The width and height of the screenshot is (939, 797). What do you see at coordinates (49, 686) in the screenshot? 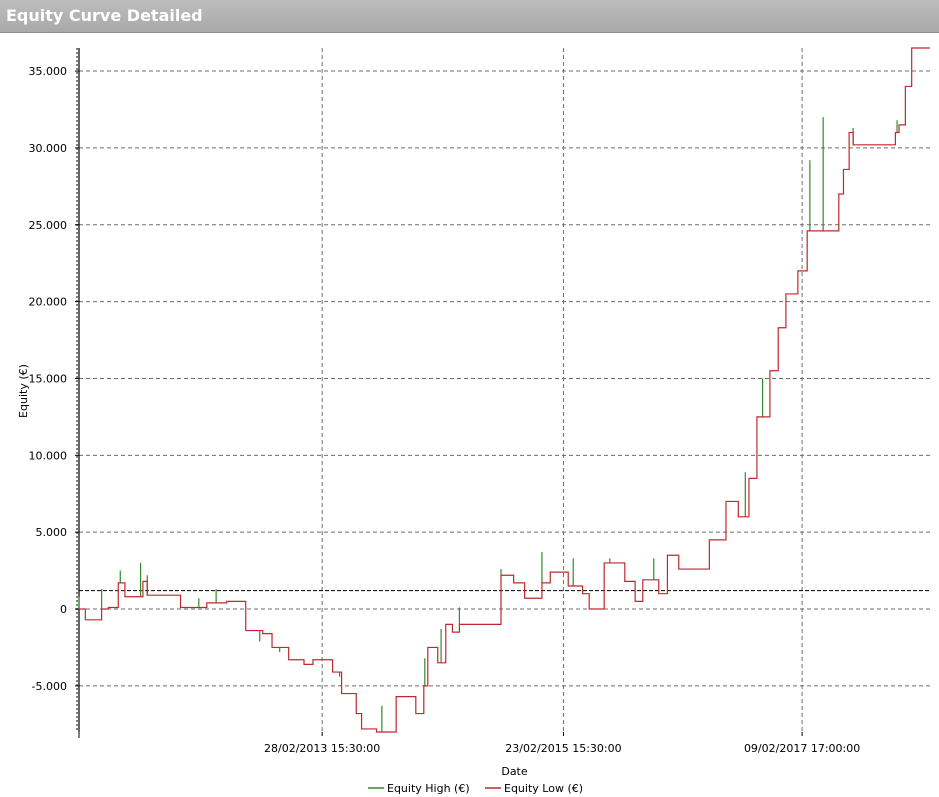
I see `y-tick-label: -5.000` at bounding box center [49, 686].